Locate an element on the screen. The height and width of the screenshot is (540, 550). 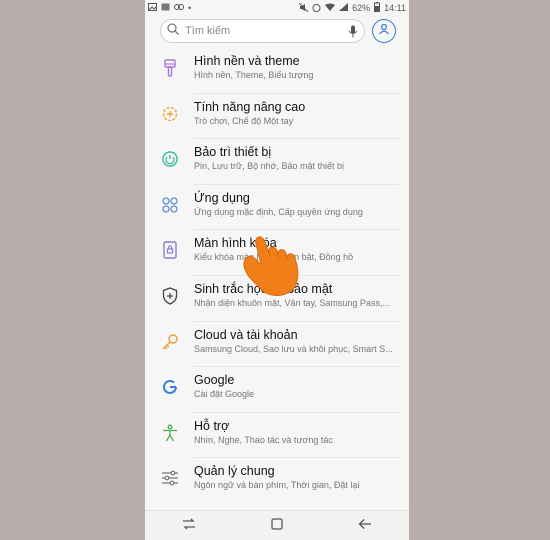
settings-item-subtitle: Hình nền, Theme, Biểu tượng is located at coordinates (254, 75).